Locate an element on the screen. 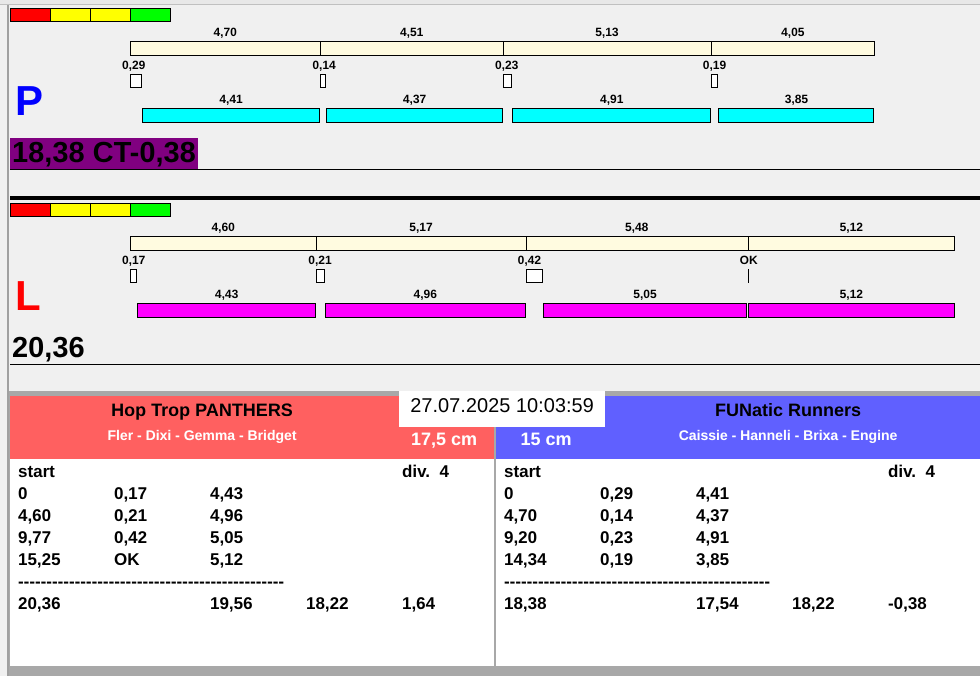 The width and height of the screenshot is (980, 676). total-cell-text: 1,64 is located at coordinates (419, 604).